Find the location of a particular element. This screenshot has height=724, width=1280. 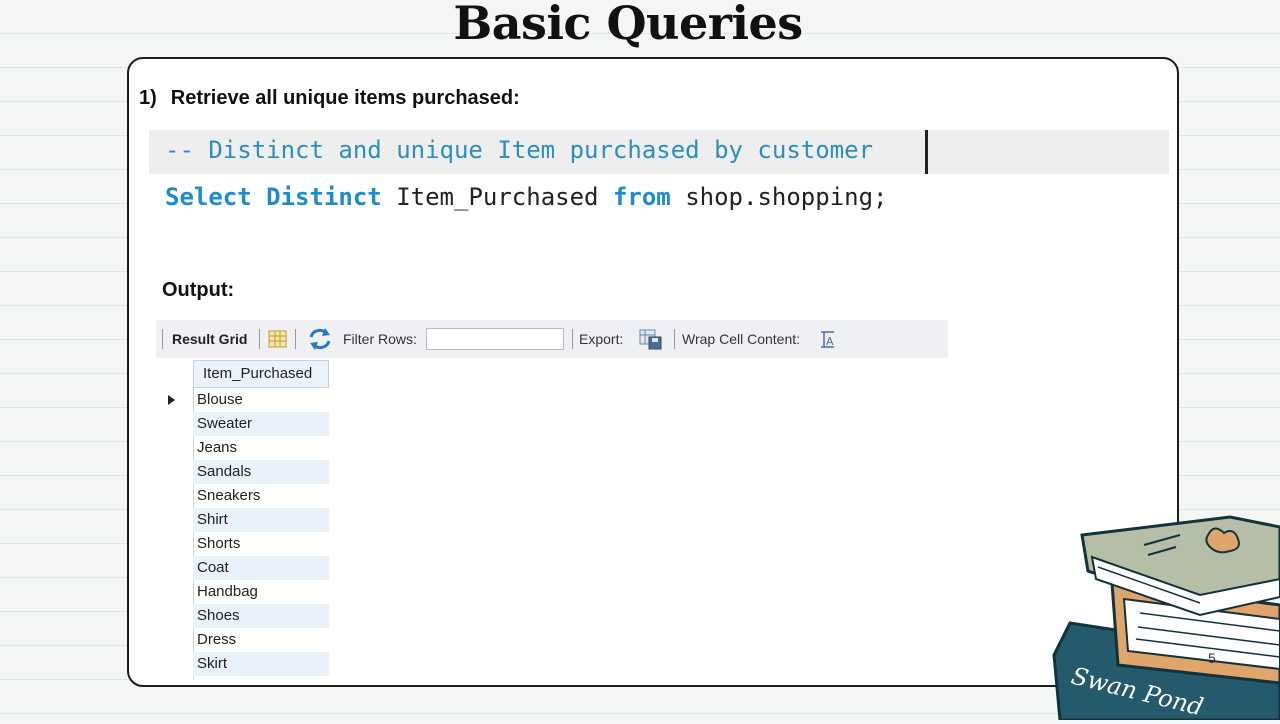

table-row: Coat is located at coordinates (261, 568).